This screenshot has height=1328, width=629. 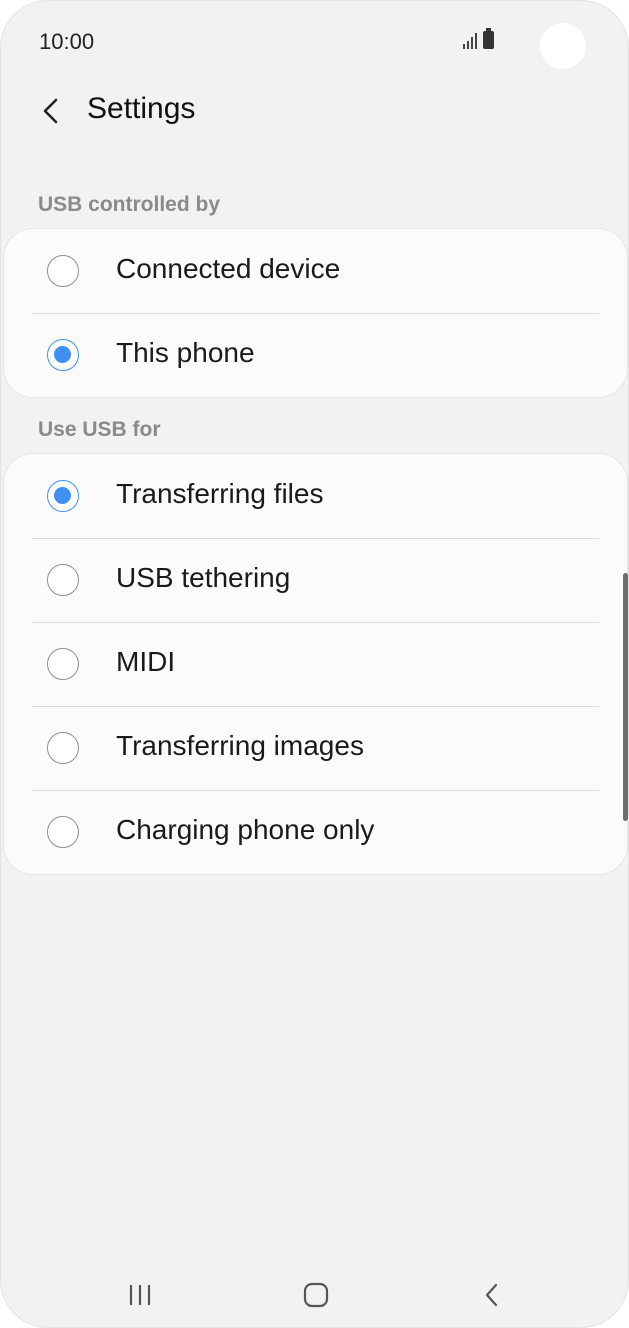 I want to click on section-label-usb-controlled-by: USB controlled by, so click(x=129, y=204).